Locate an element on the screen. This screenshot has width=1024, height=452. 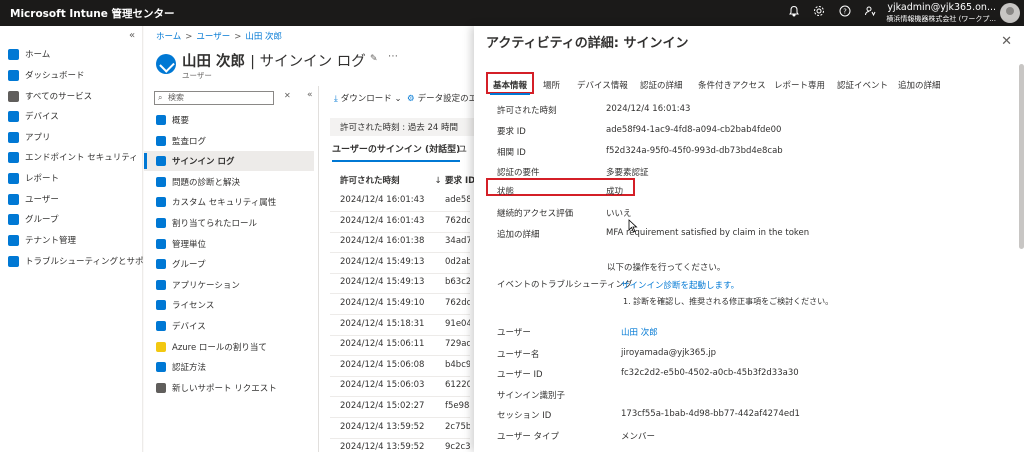
submenu-item-signin-logs: サインイン ログ is located at coordinates (229, 161).